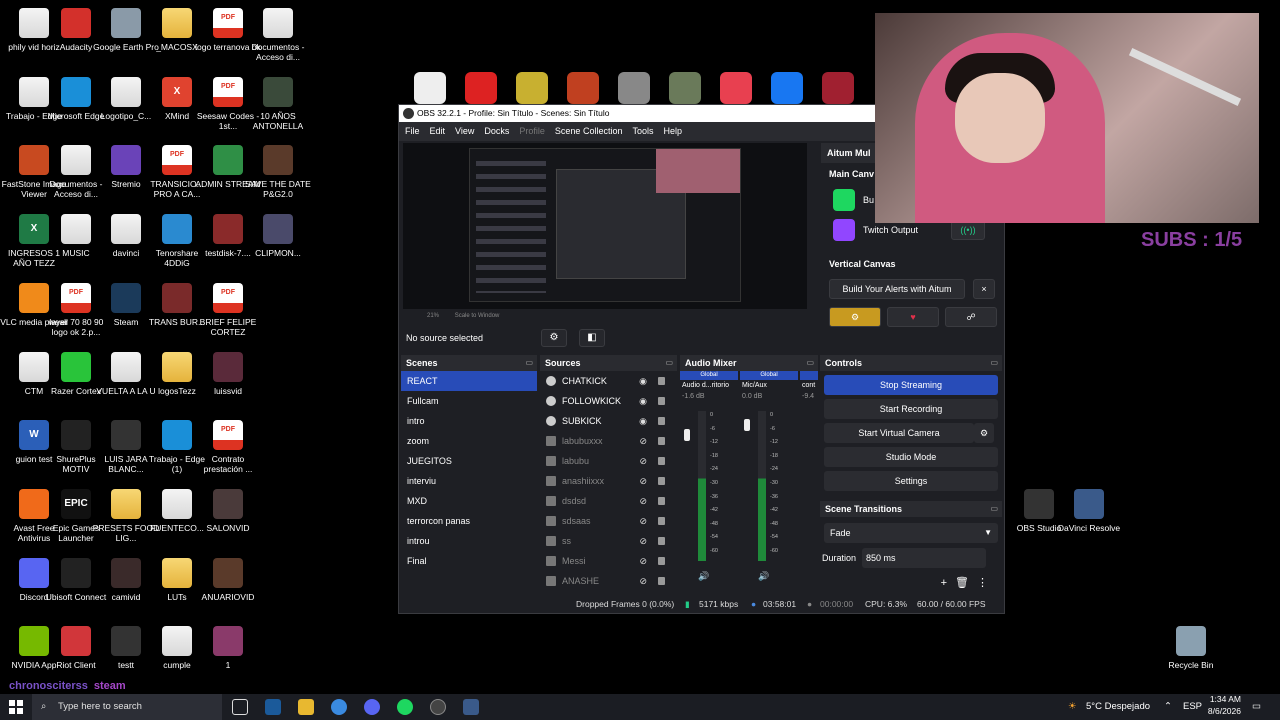  I want to click on desktop-icon: PDF BRIEF FELIPE CORTEZ, so click(228, 310).